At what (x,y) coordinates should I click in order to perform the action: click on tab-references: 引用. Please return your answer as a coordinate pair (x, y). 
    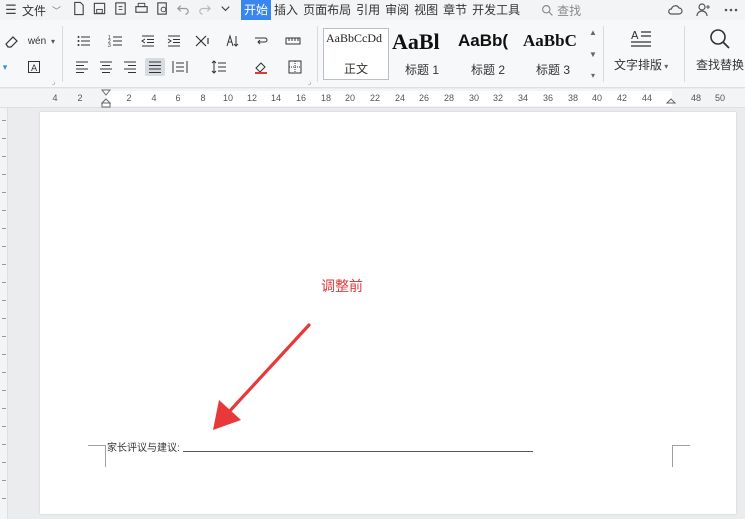
    Looking at the image, I should click on (368, 10).